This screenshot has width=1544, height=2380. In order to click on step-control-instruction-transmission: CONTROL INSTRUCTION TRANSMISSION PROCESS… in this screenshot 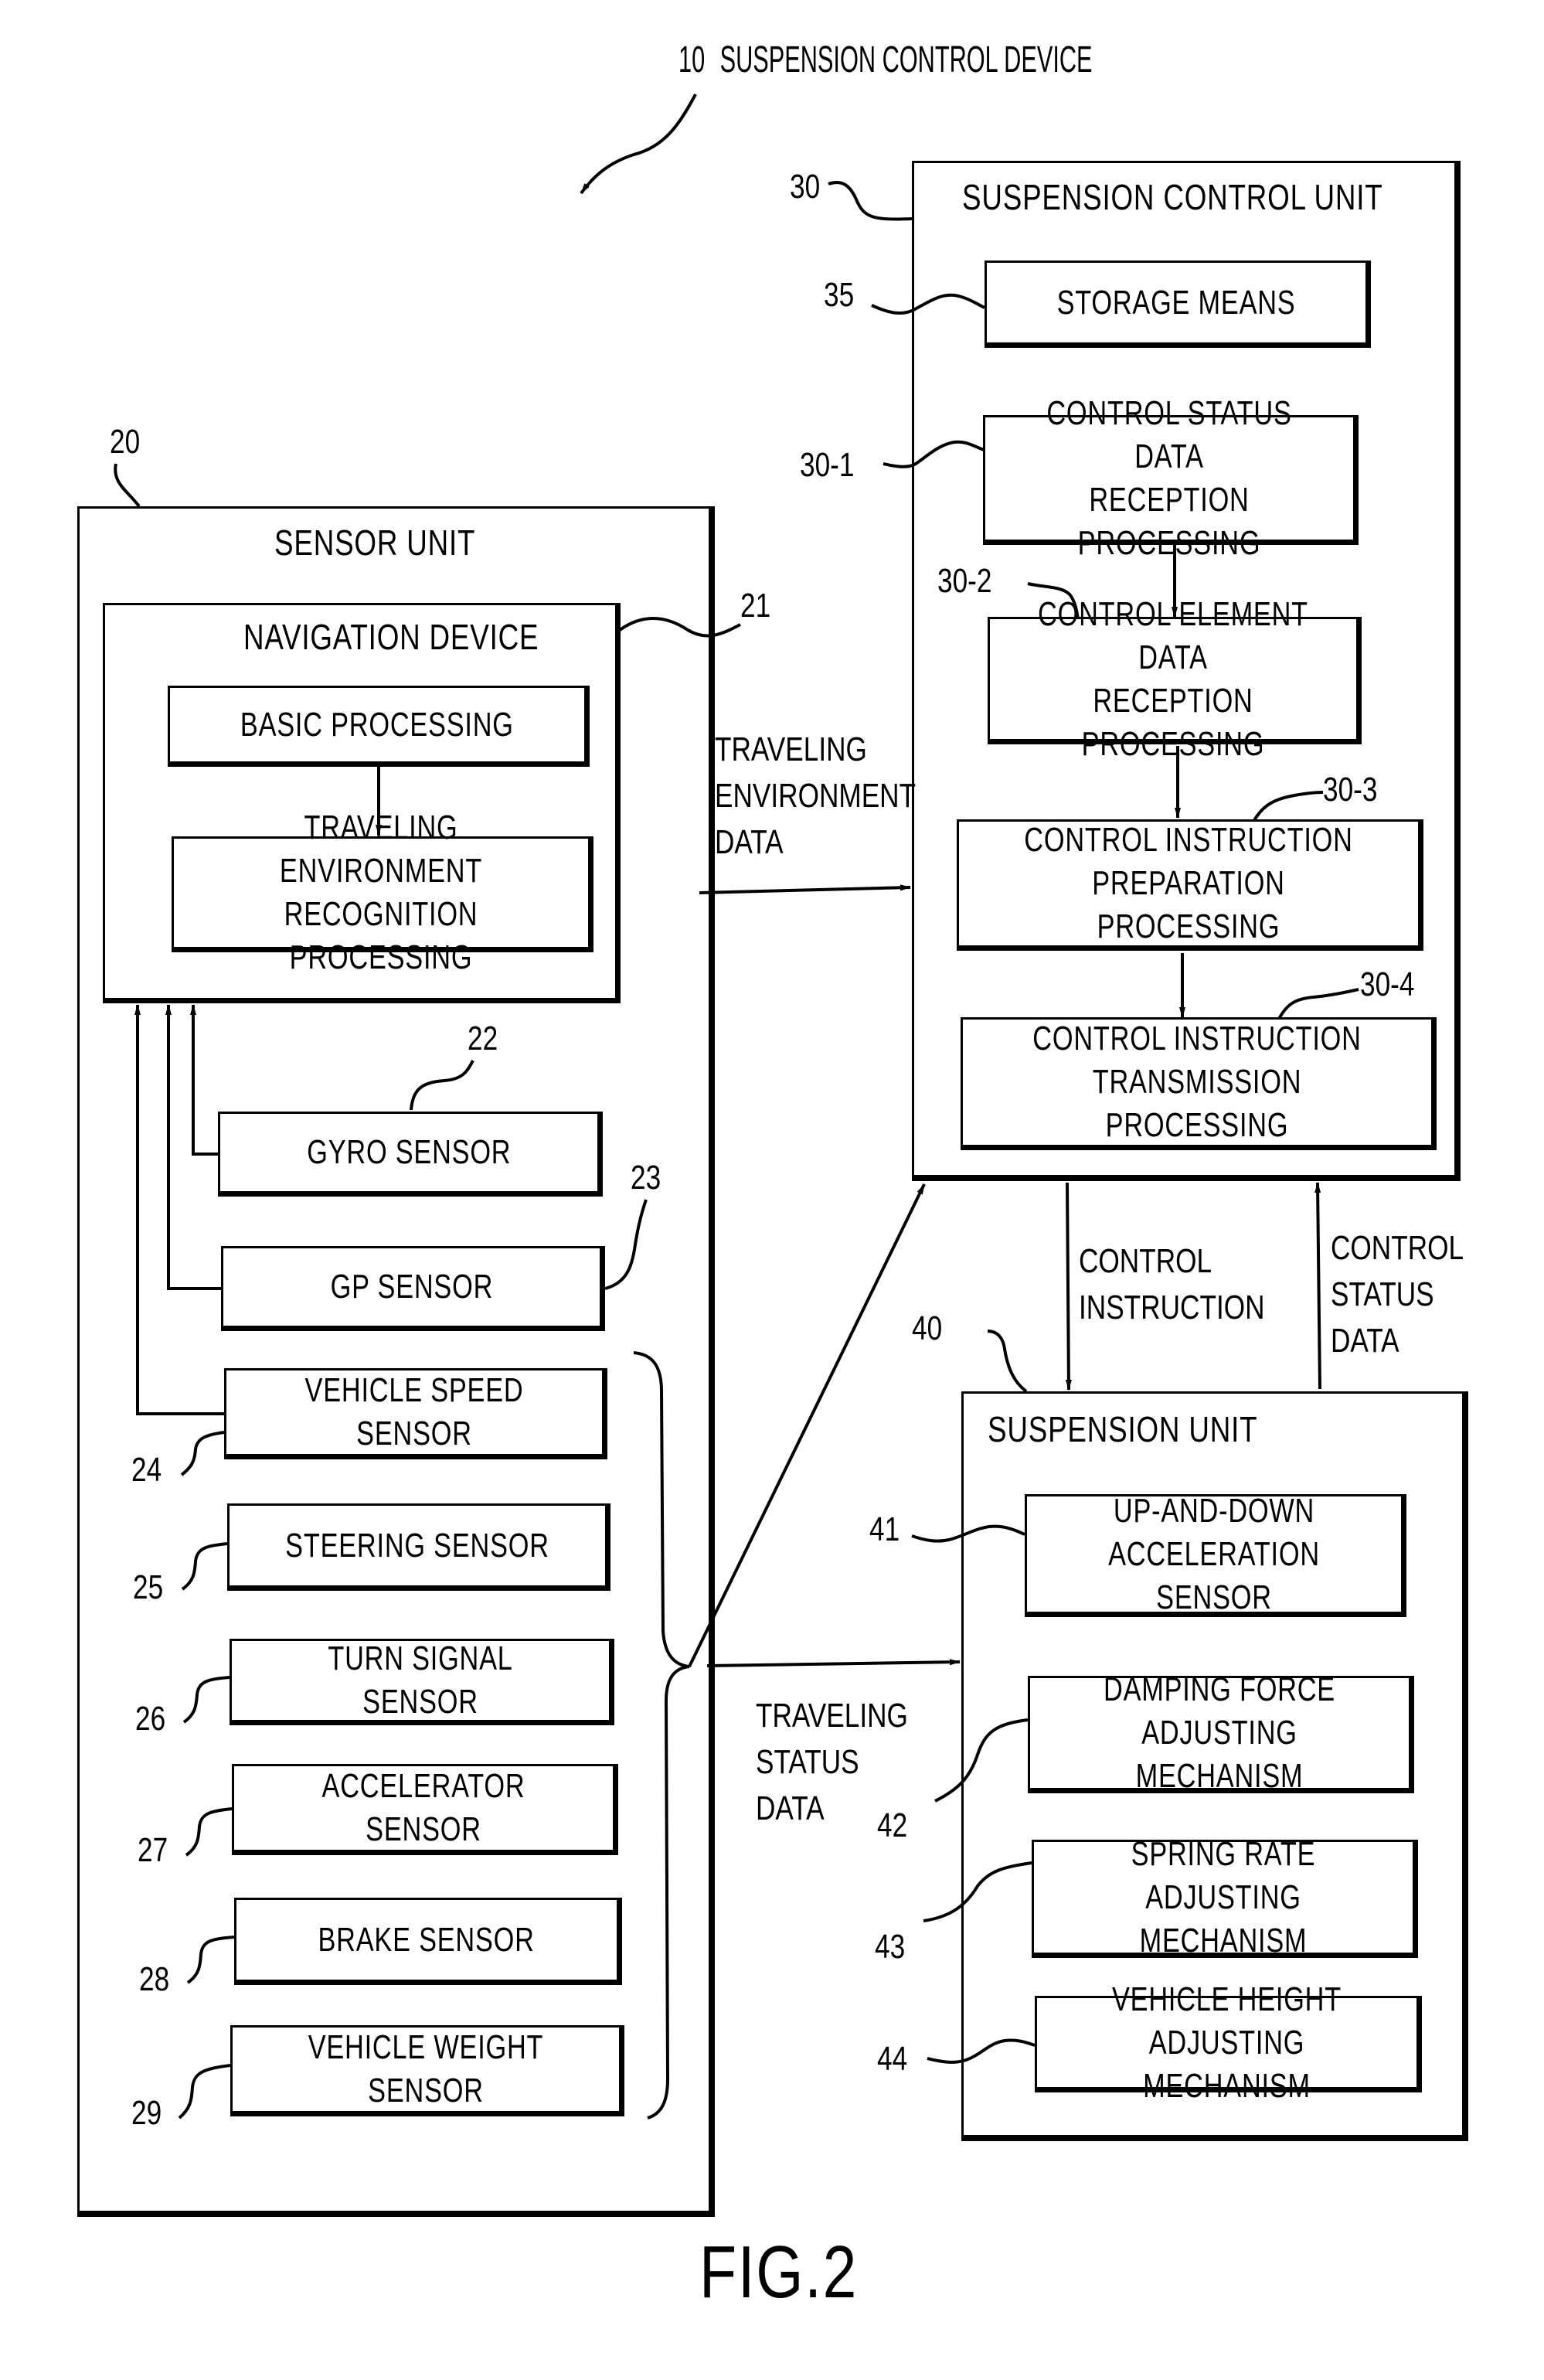, I will do `click(1199, 1083)`.